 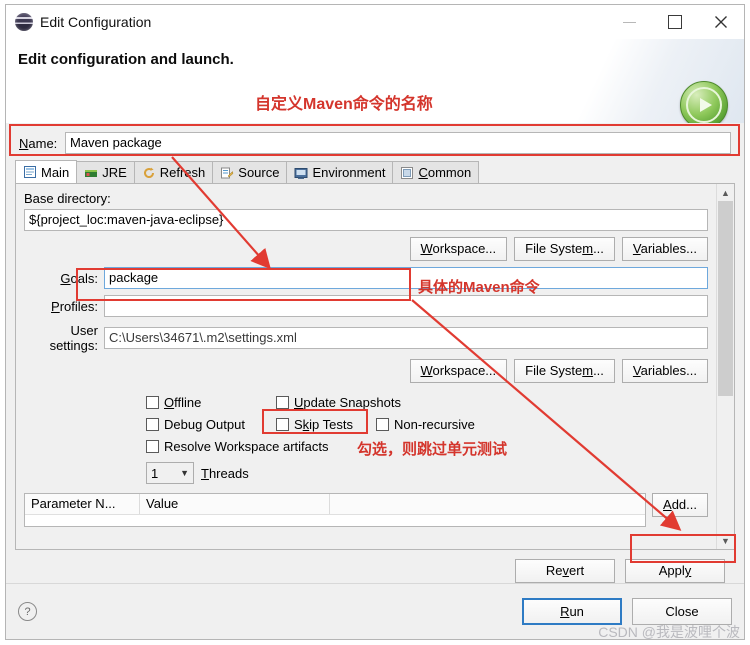 I want to click on column-header-value: Value, so click(x=235, y=504).